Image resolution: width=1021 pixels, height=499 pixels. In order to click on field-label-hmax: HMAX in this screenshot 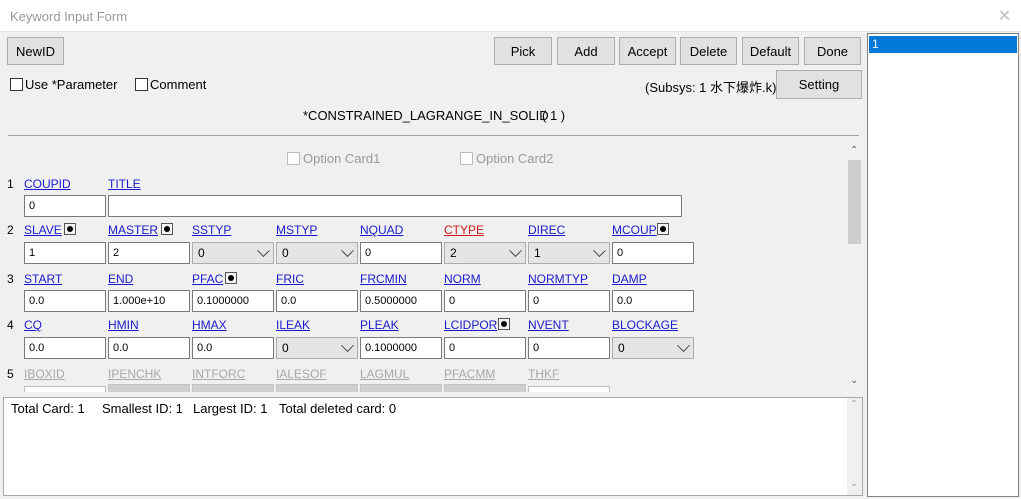, I will do `click(209, 325)`.